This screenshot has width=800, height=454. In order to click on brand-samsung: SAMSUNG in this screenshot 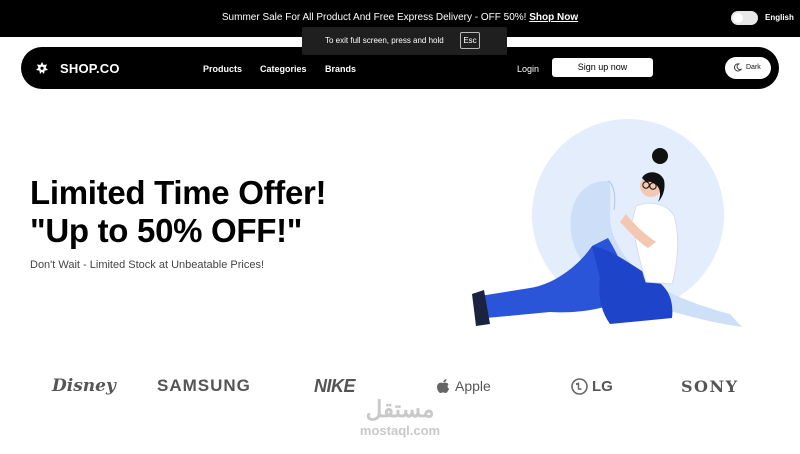, I will do `click(204, 386)`.